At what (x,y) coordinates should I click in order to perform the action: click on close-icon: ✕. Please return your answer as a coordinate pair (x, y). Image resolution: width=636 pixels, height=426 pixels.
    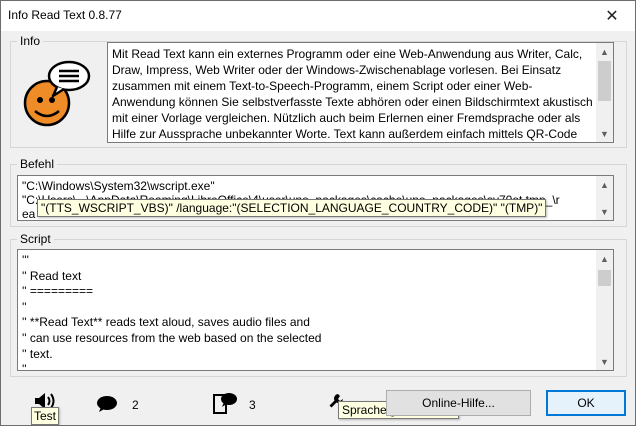
    Looking at the image, I should click on (612, 16).